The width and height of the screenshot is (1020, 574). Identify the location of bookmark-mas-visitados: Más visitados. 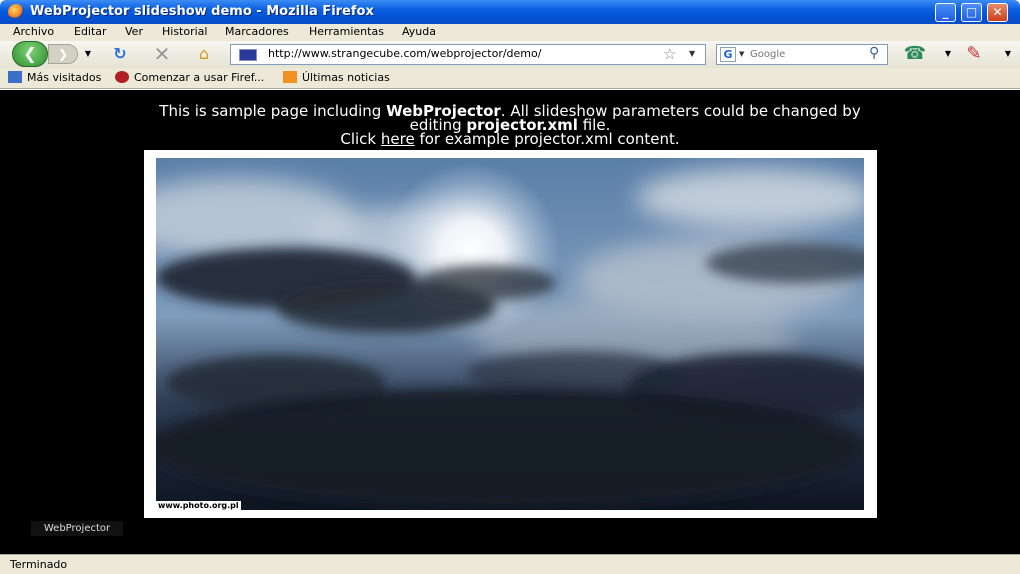
(54, 77).